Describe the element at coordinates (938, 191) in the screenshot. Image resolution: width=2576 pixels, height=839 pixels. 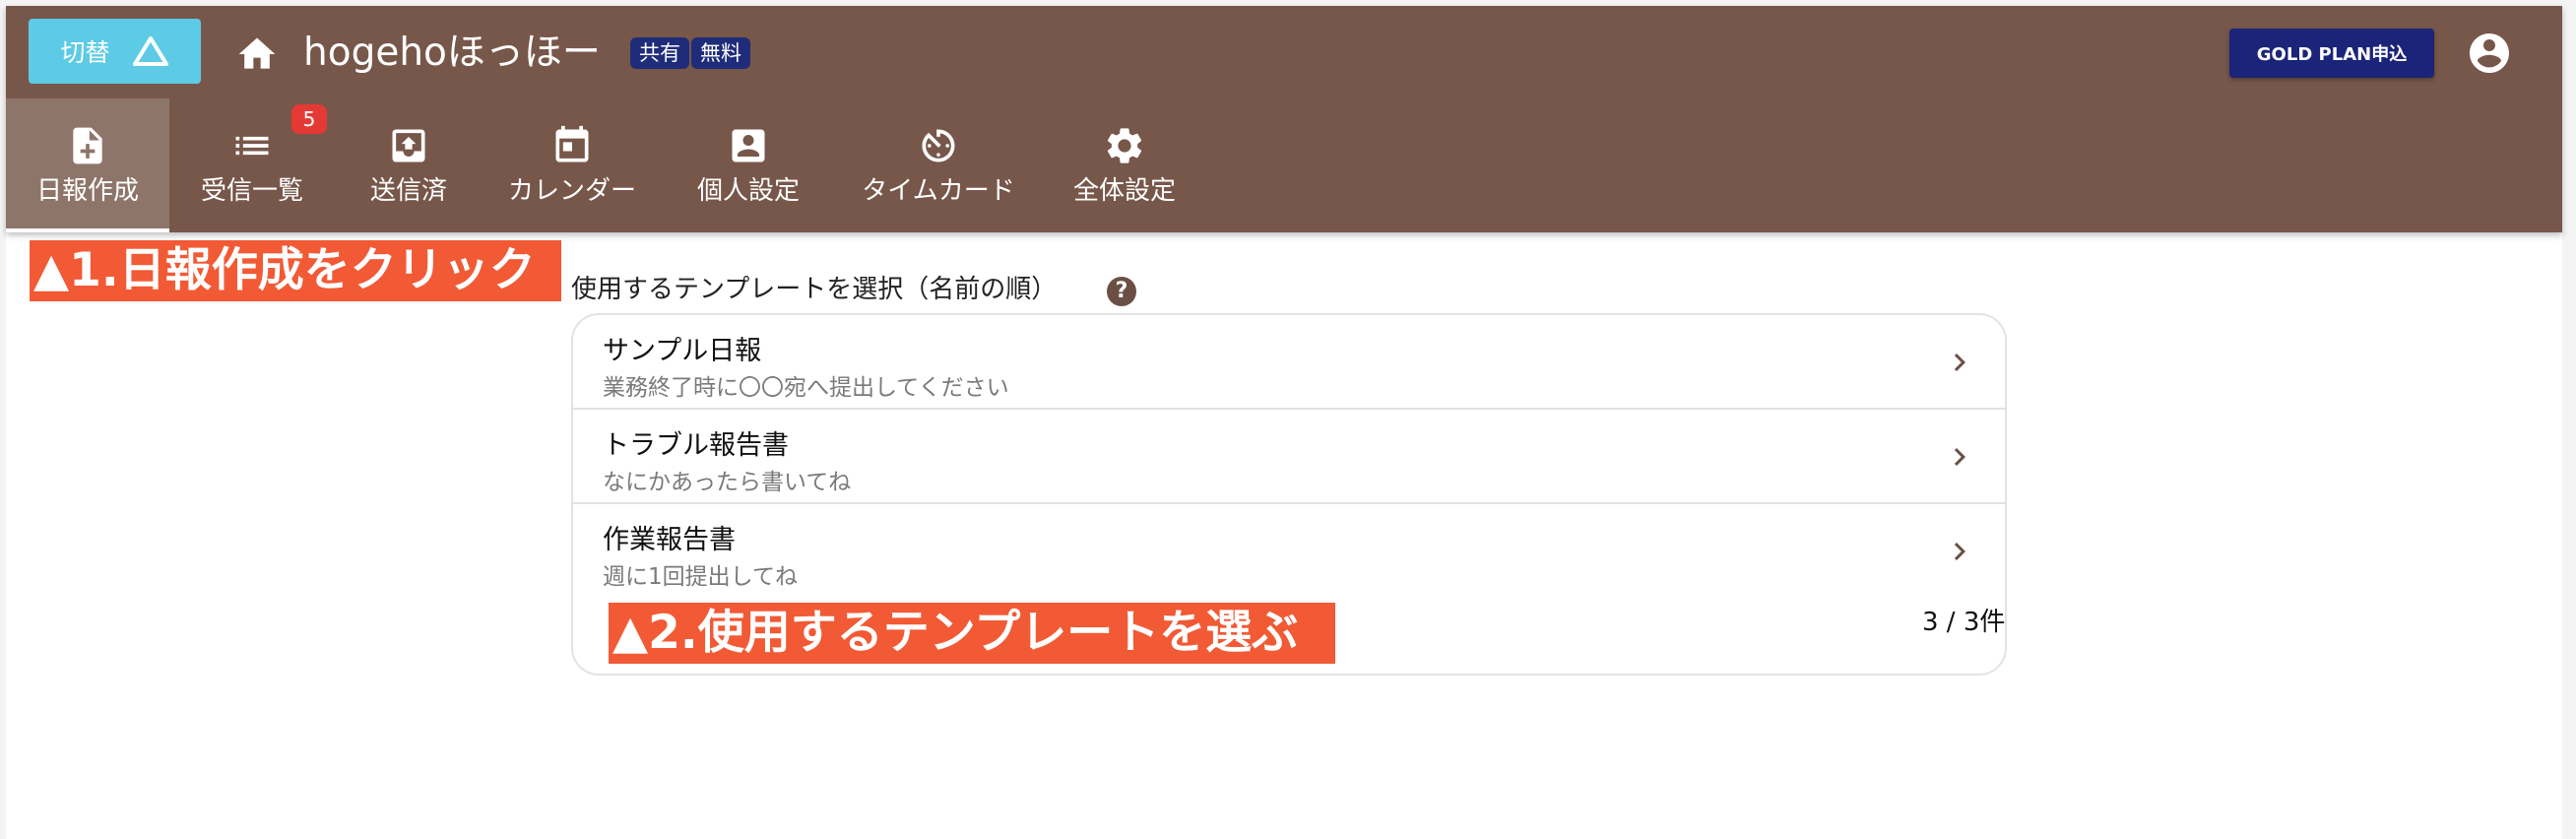
I see `tab-label: タイムカード` at that location.